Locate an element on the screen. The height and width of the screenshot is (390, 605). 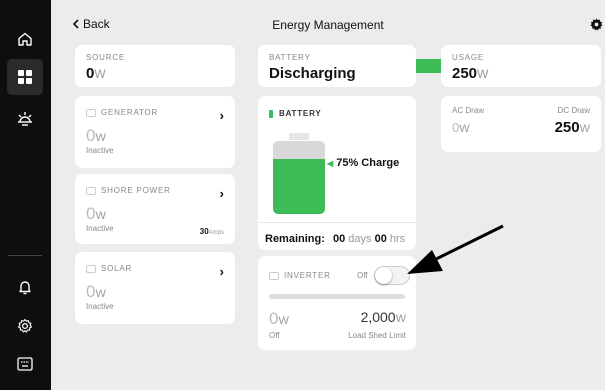
usage-value-row: 250W is located at coordinates (521, 74).